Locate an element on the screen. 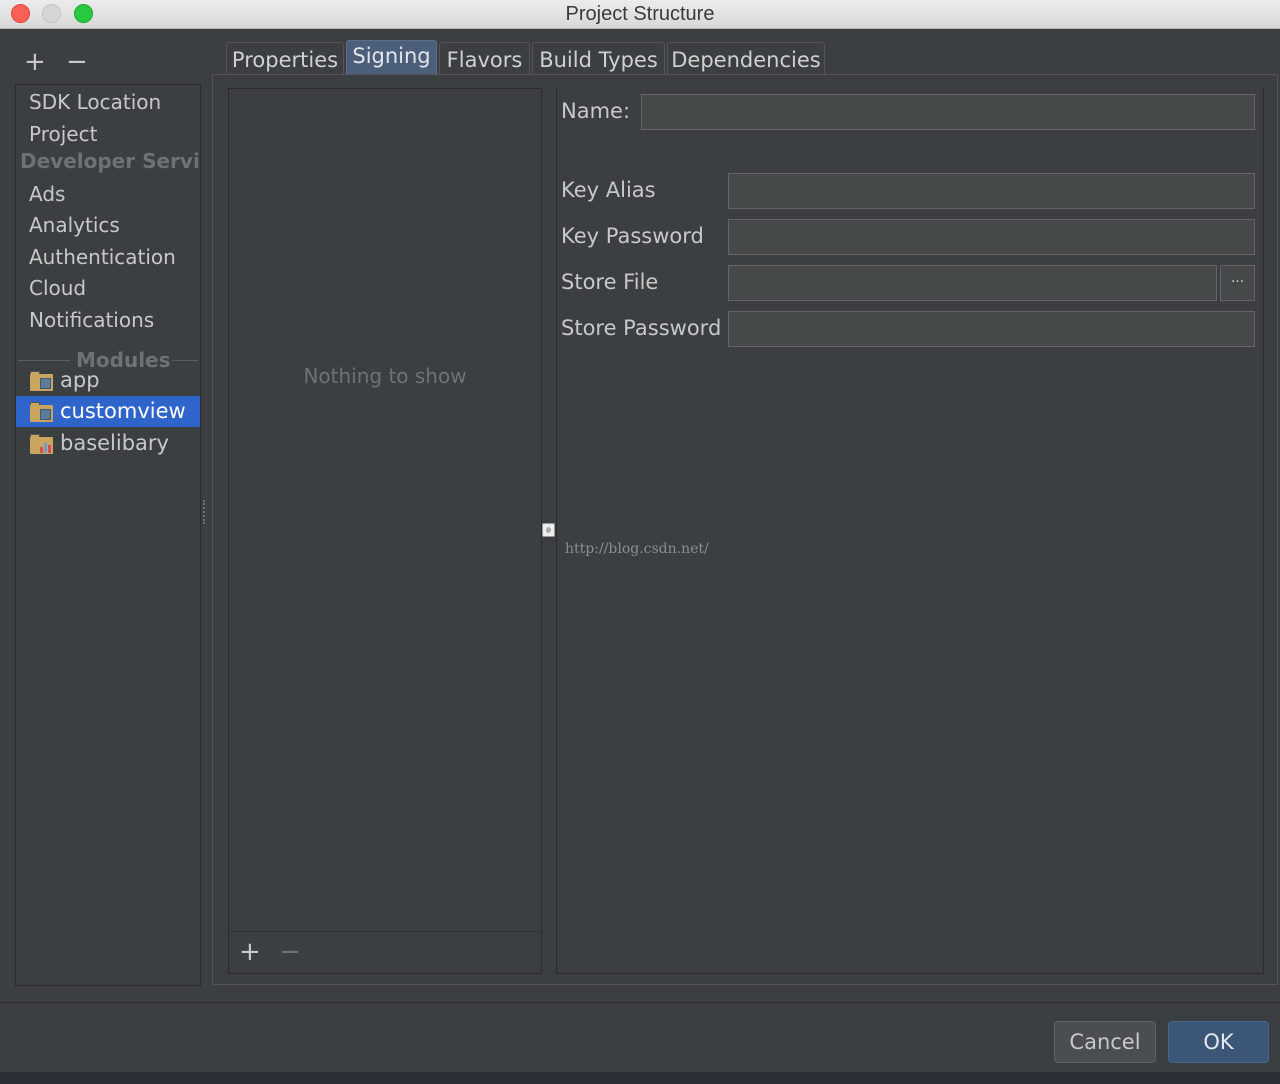  name-field is located at coordinates (948, 112).